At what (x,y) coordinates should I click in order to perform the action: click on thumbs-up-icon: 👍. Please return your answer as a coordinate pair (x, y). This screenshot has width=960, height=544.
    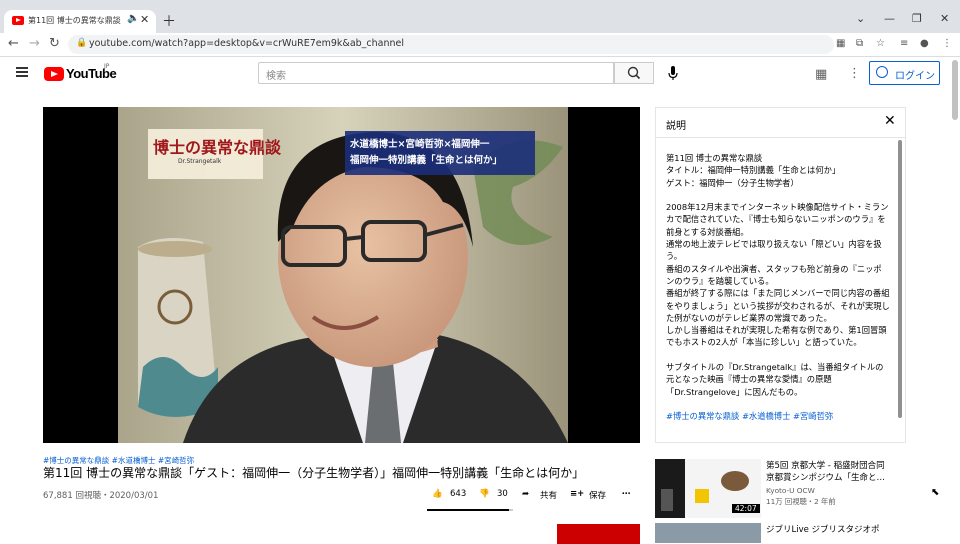
    Looking at the image, I should click on (437, 494).